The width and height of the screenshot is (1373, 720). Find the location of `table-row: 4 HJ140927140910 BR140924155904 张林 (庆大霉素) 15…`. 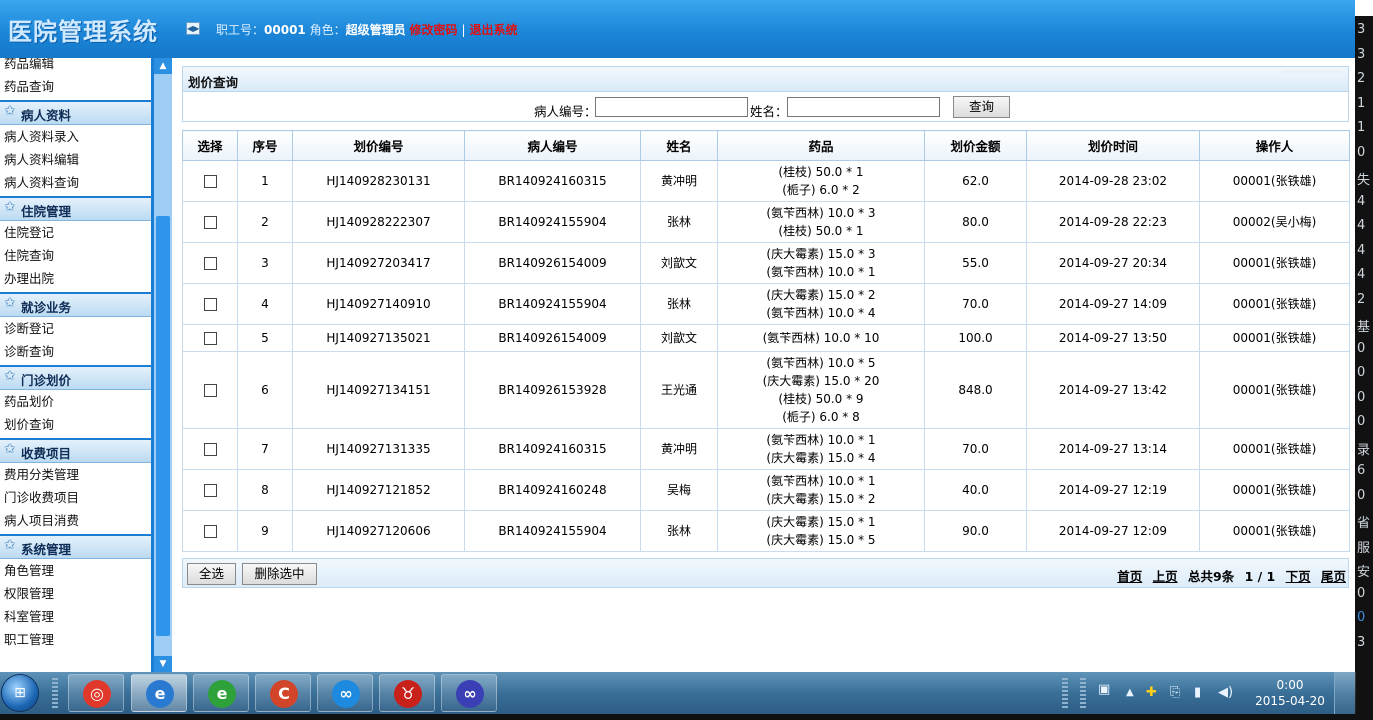

table-row: 4 HJ140927140910 BR140924155904 张林 (庆大霉素) 15… is located at coordinates (766, 304).